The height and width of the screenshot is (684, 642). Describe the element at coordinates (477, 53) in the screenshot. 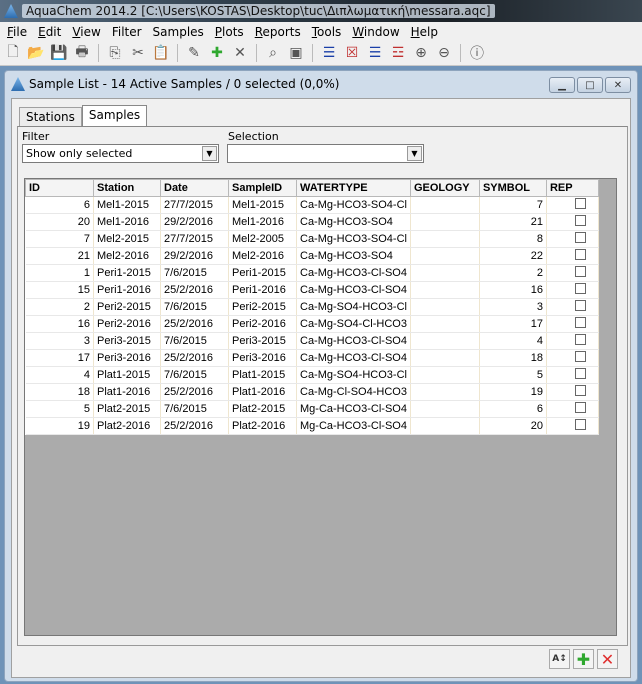

I see `info-button: ⓘ` at that location.